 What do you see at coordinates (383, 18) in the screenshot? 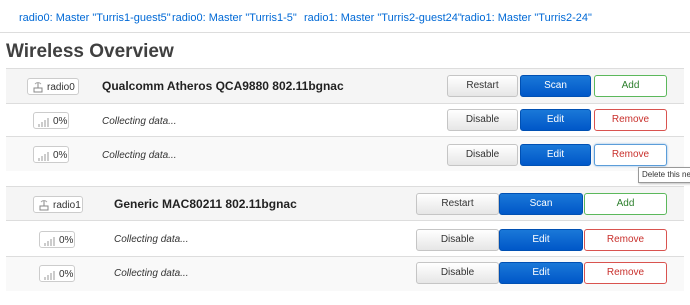
I see `tab-radio1-guest24: radio1: Master "Turris2-guest24"` at bounding box center [383, 18].